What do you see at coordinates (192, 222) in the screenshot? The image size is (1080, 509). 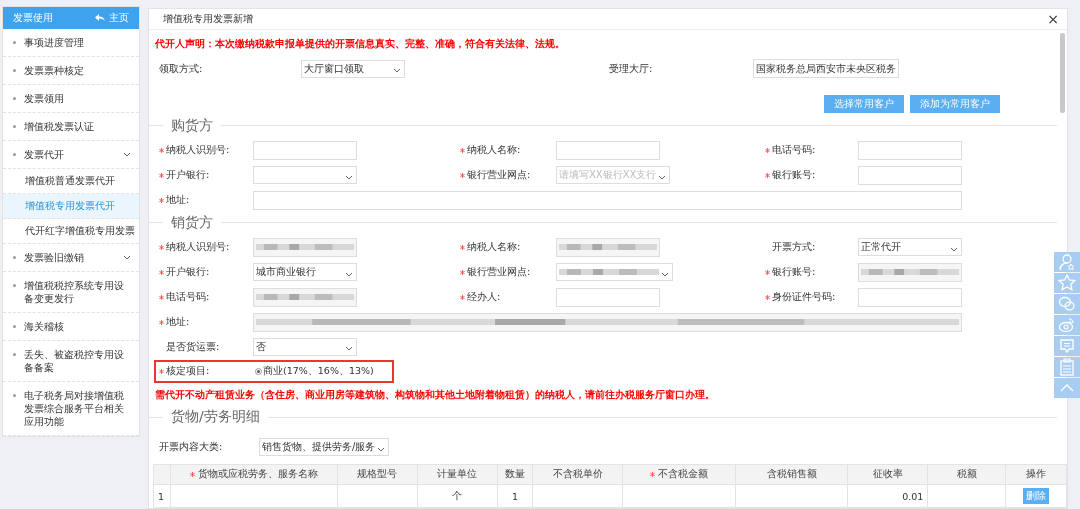 I see `section-heading: 销货方` at bounding box center [192, 222].